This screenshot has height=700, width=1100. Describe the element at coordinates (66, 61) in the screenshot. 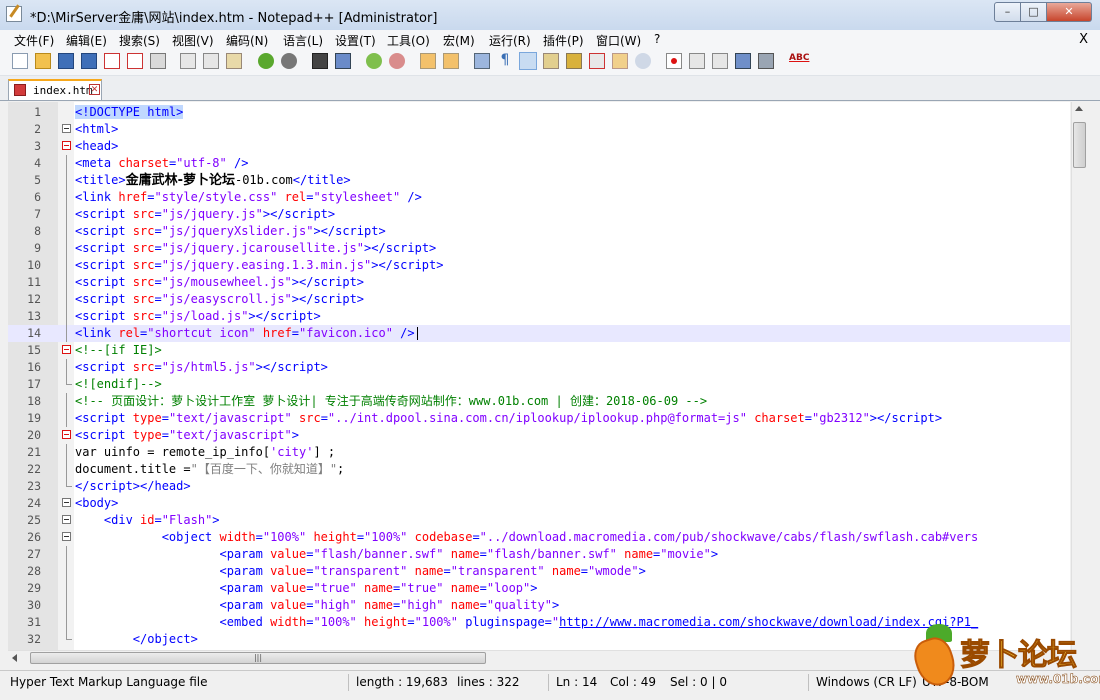

I see `save-icon` at that location.